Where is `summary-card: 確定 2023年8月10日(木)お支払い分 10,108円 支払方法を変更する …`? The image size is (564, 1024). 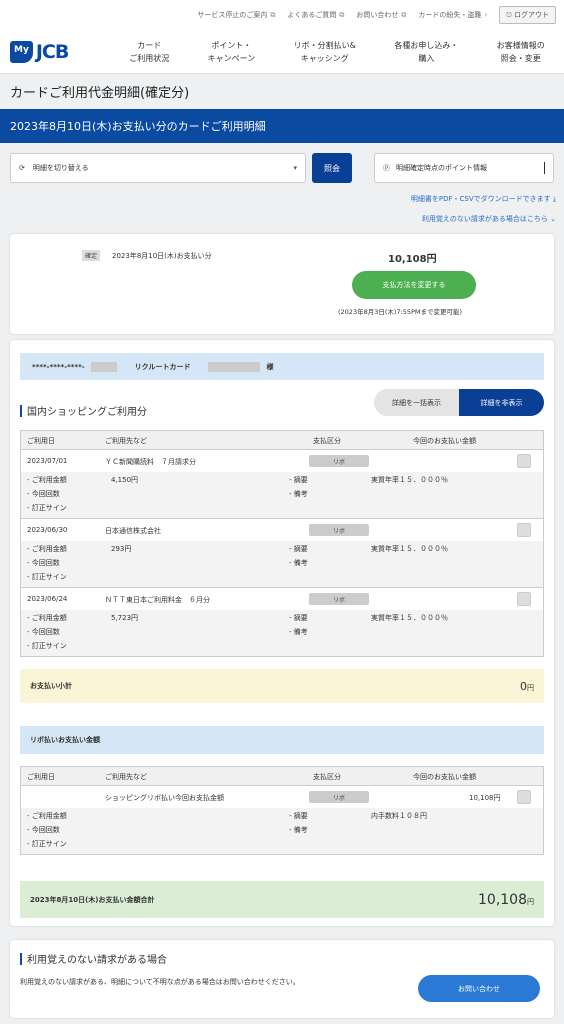
summary-card: 確定 2023年8月10日(木)お支払い分 10,108円 支払方法を変更する … is located at coordinates (282, 284).